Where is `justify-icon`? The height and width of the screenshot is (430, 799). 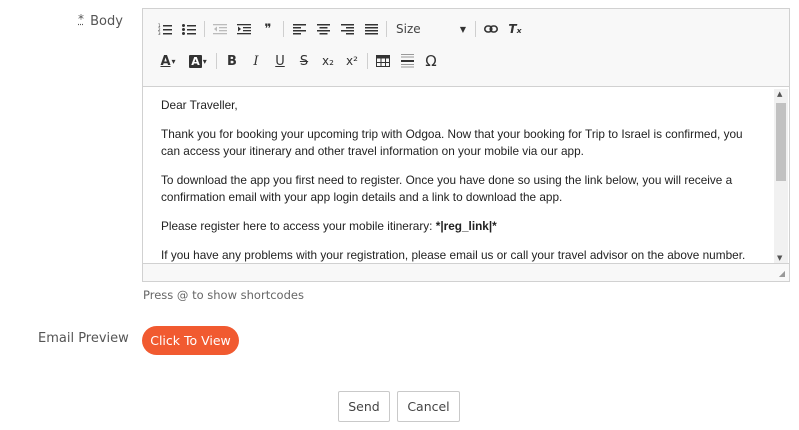
justify-icon is located at coordinates (371, 29).